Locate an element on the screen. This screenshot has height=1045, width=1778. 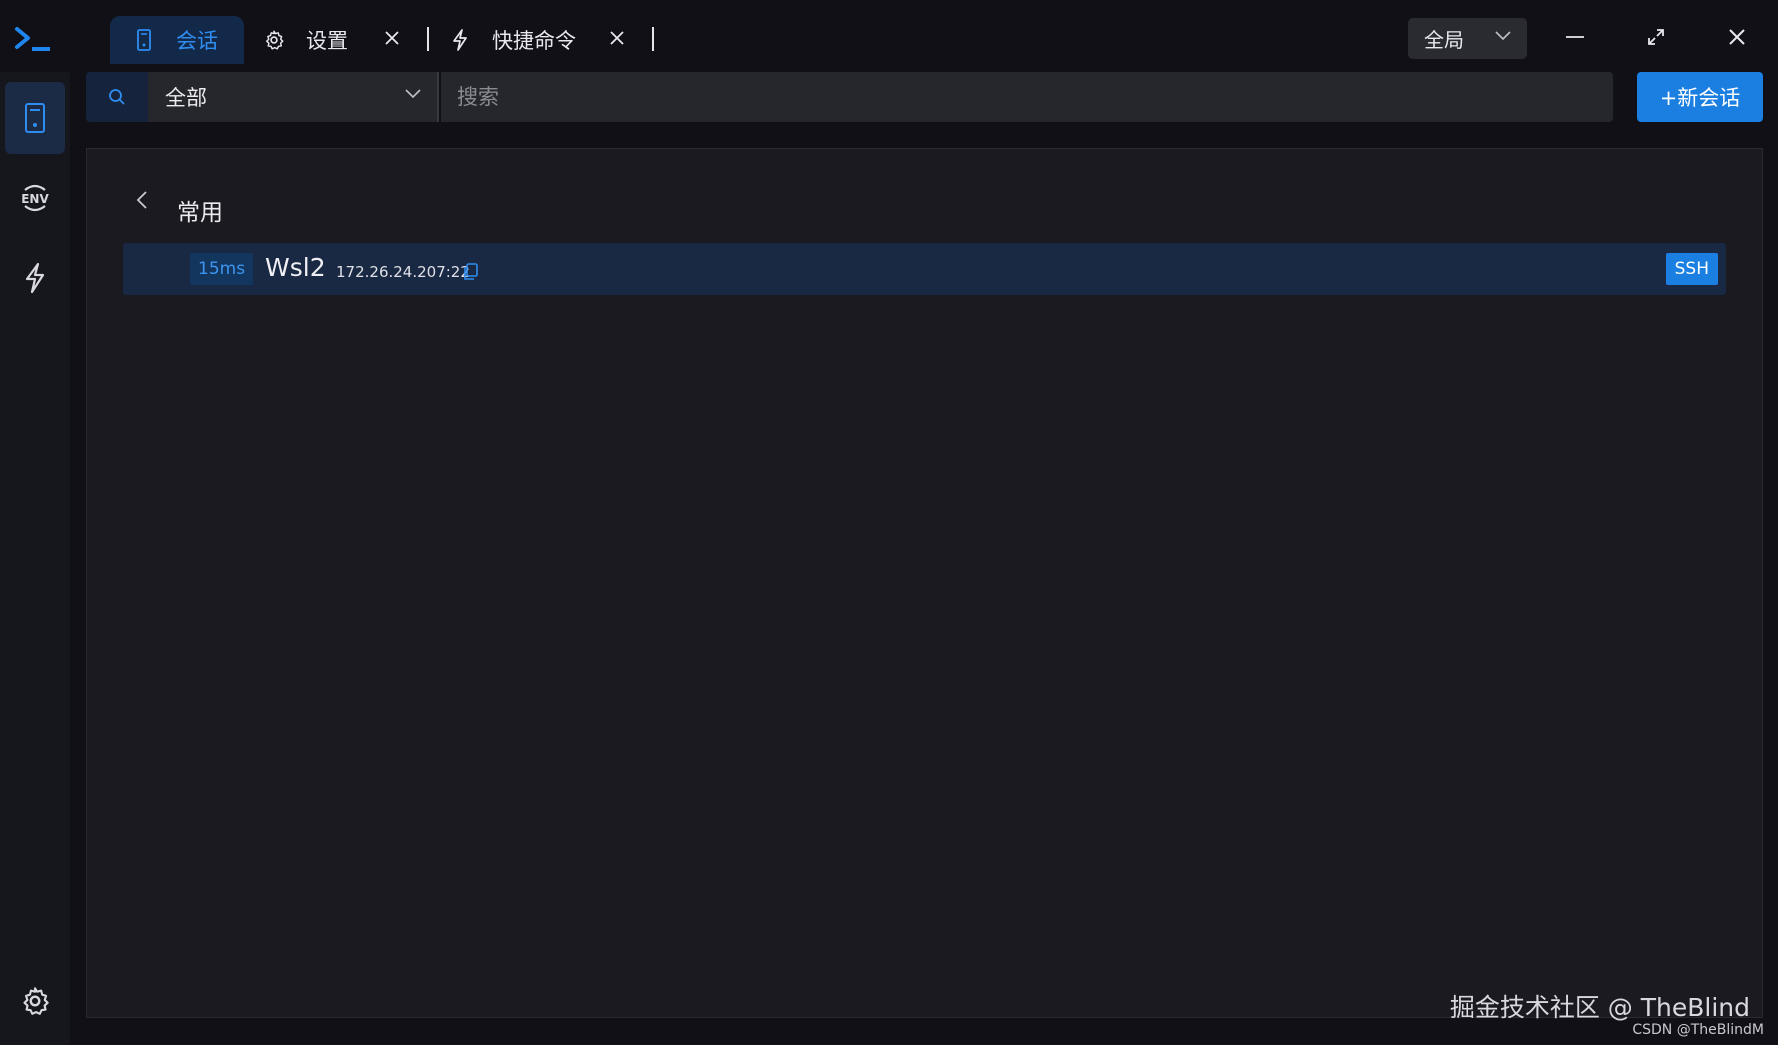
back-button is located at coordinates (142, 200).